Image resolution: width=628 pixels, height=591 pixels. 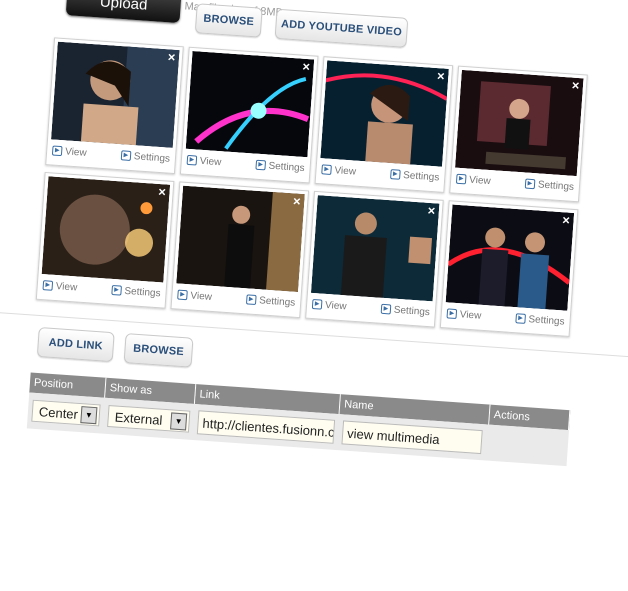 I want to click on position-value: Center, so click(x=58, y=413).